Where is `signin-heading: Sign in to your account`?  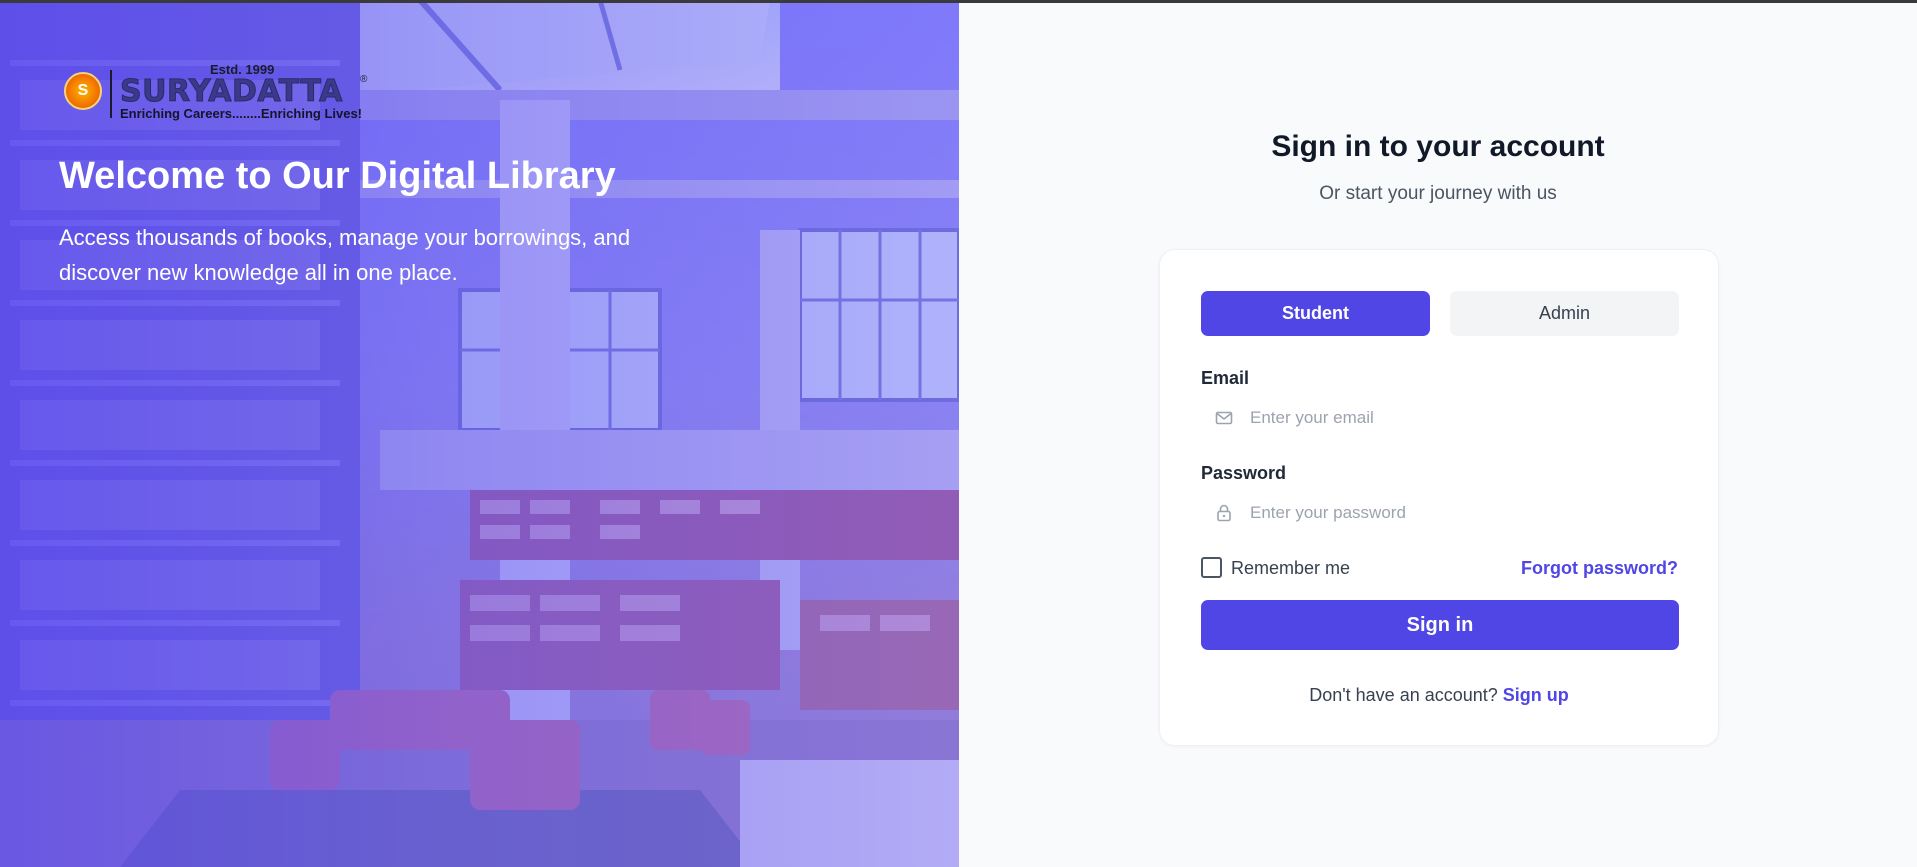 signin-heading: Sign in to your account is located at coordinates (1438, 146).